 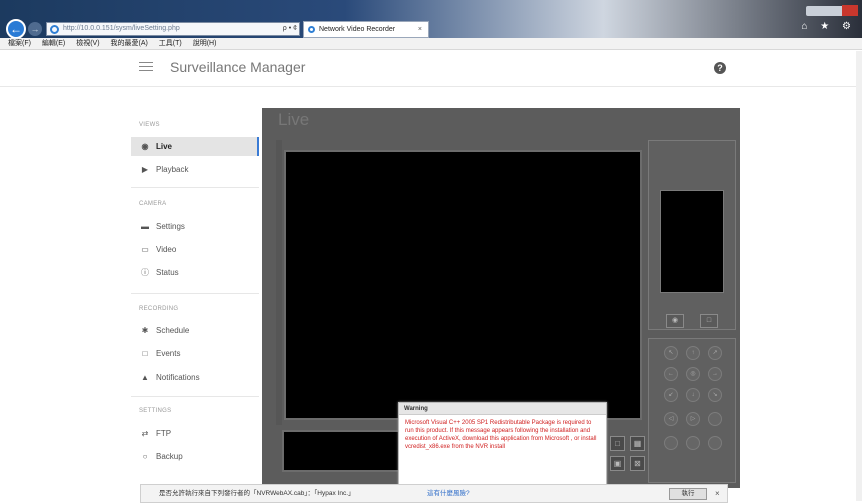 What do you see at coordinates (145, 330) in the screenshot?
I see `gear-icon: ✱` at bounding box center [145, 330].